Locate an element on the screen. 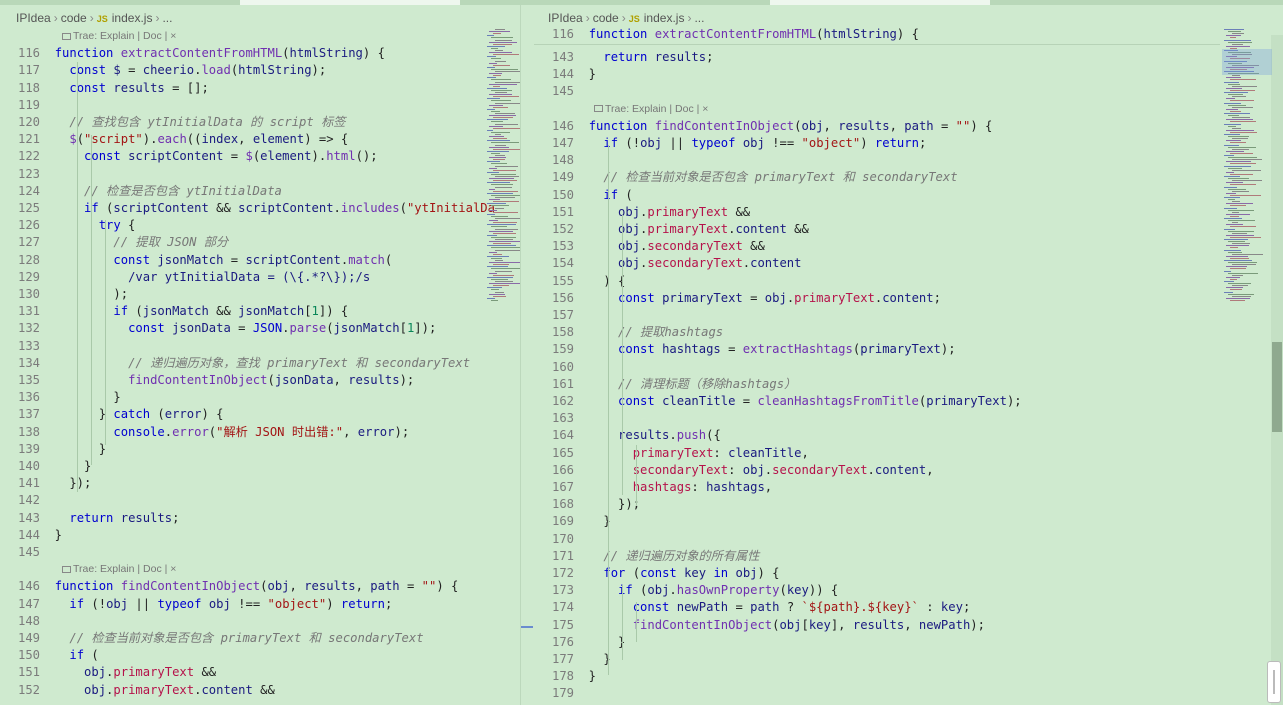 This screenshot has width=1283, height=705. code-line: 123 is located at coordinates (27, 174).